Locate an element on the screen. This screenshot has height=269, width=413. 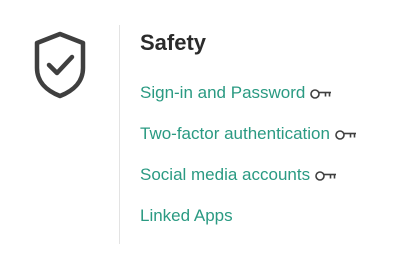
vertical-divider is located at coordinates (119, 134).